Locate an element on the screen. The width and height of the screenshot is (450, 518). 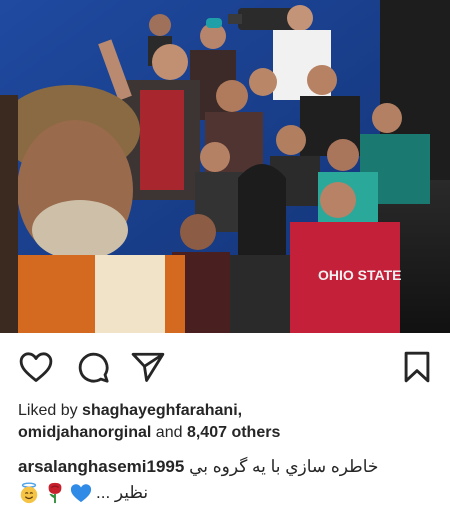
liked-by-label: Liked by is located at coordinates (48, 410).